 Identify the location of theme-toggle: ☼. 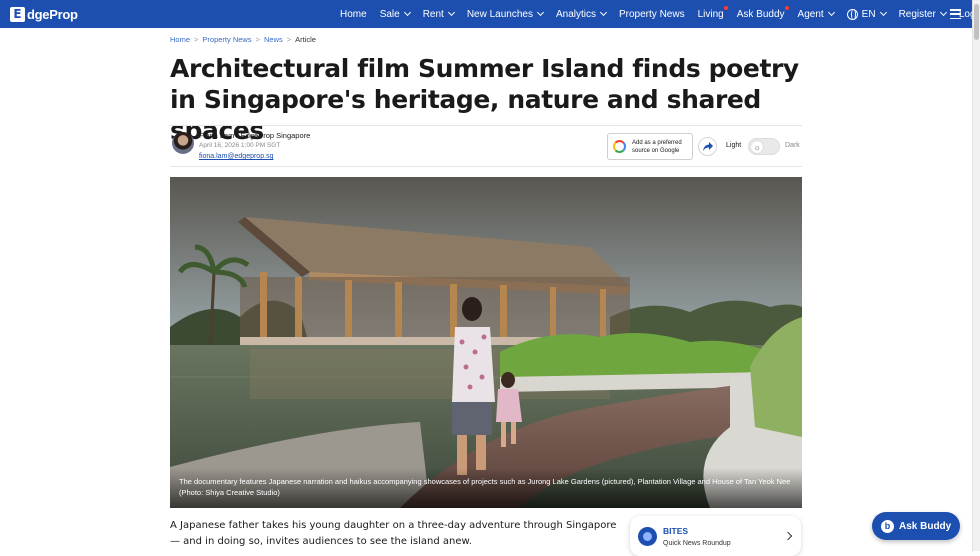
(764, 146).